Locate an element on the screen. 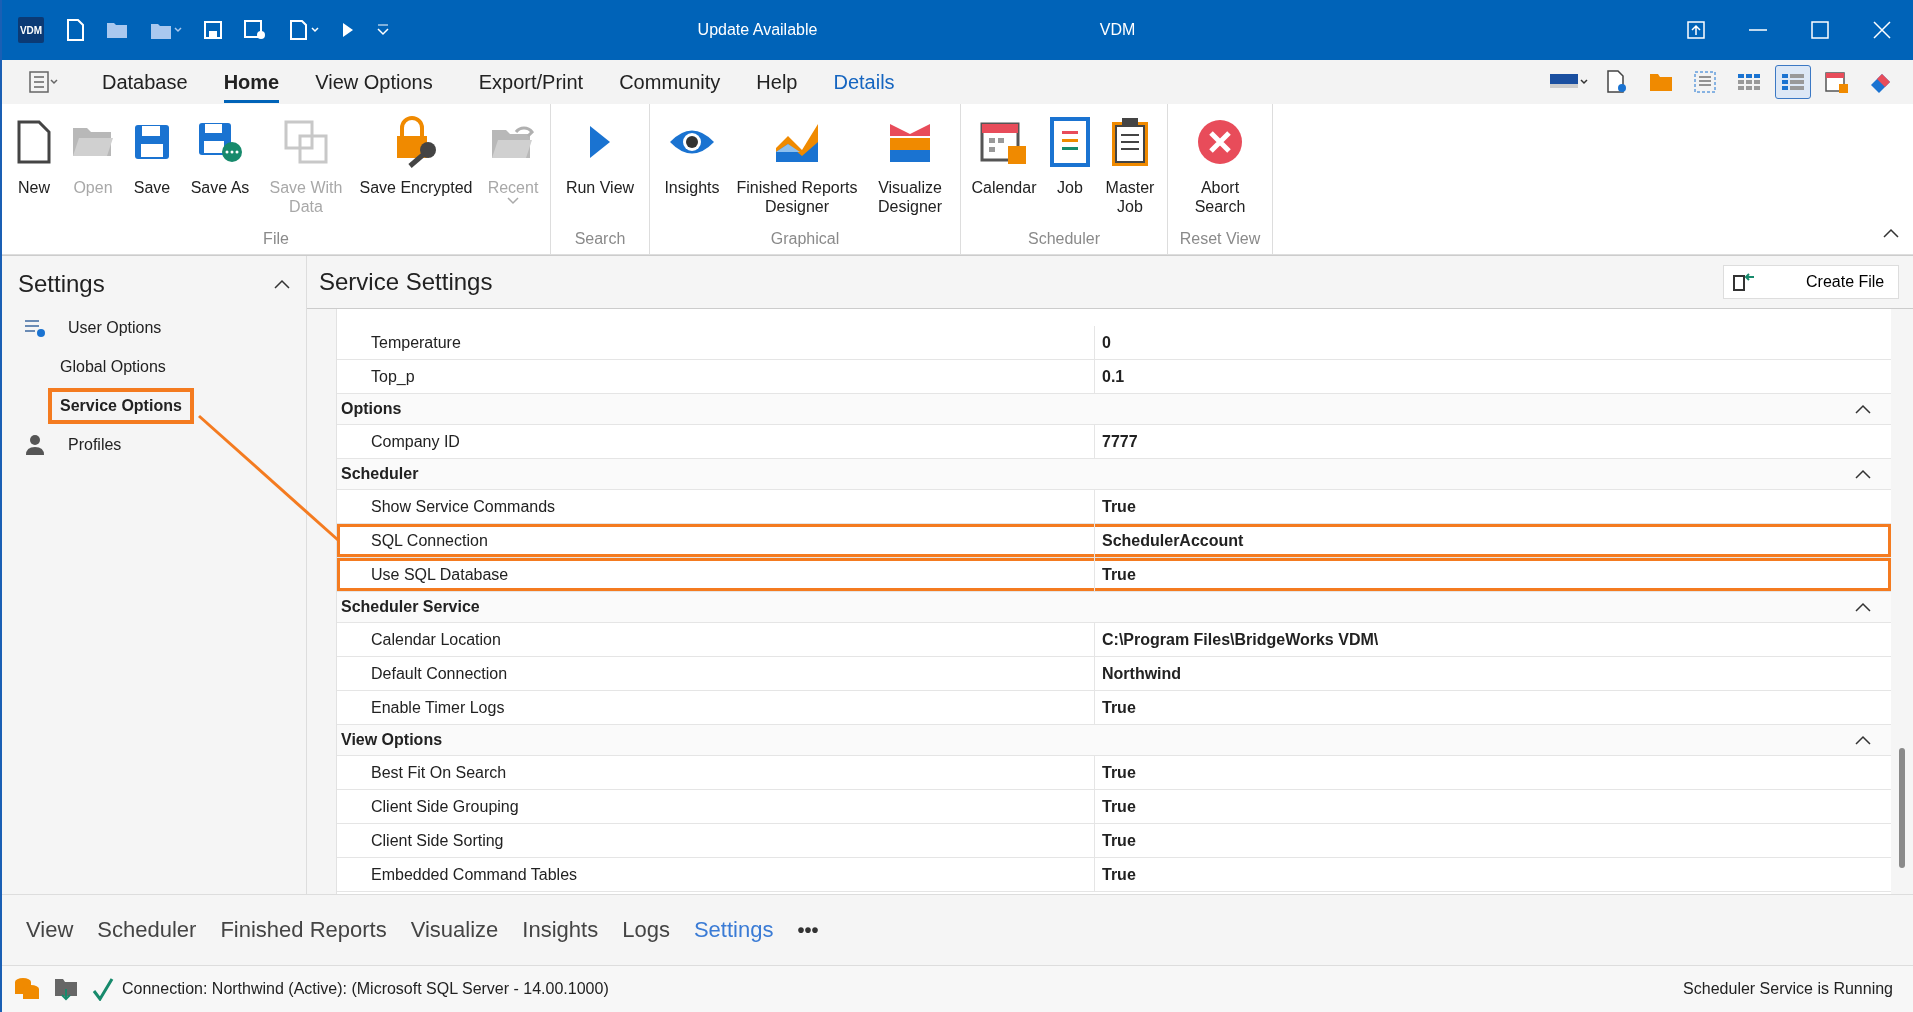 The height and width of the screenshot is (1012, 1913). service-status: Scheduler Service is Running is located at coordinates (1788, 989).